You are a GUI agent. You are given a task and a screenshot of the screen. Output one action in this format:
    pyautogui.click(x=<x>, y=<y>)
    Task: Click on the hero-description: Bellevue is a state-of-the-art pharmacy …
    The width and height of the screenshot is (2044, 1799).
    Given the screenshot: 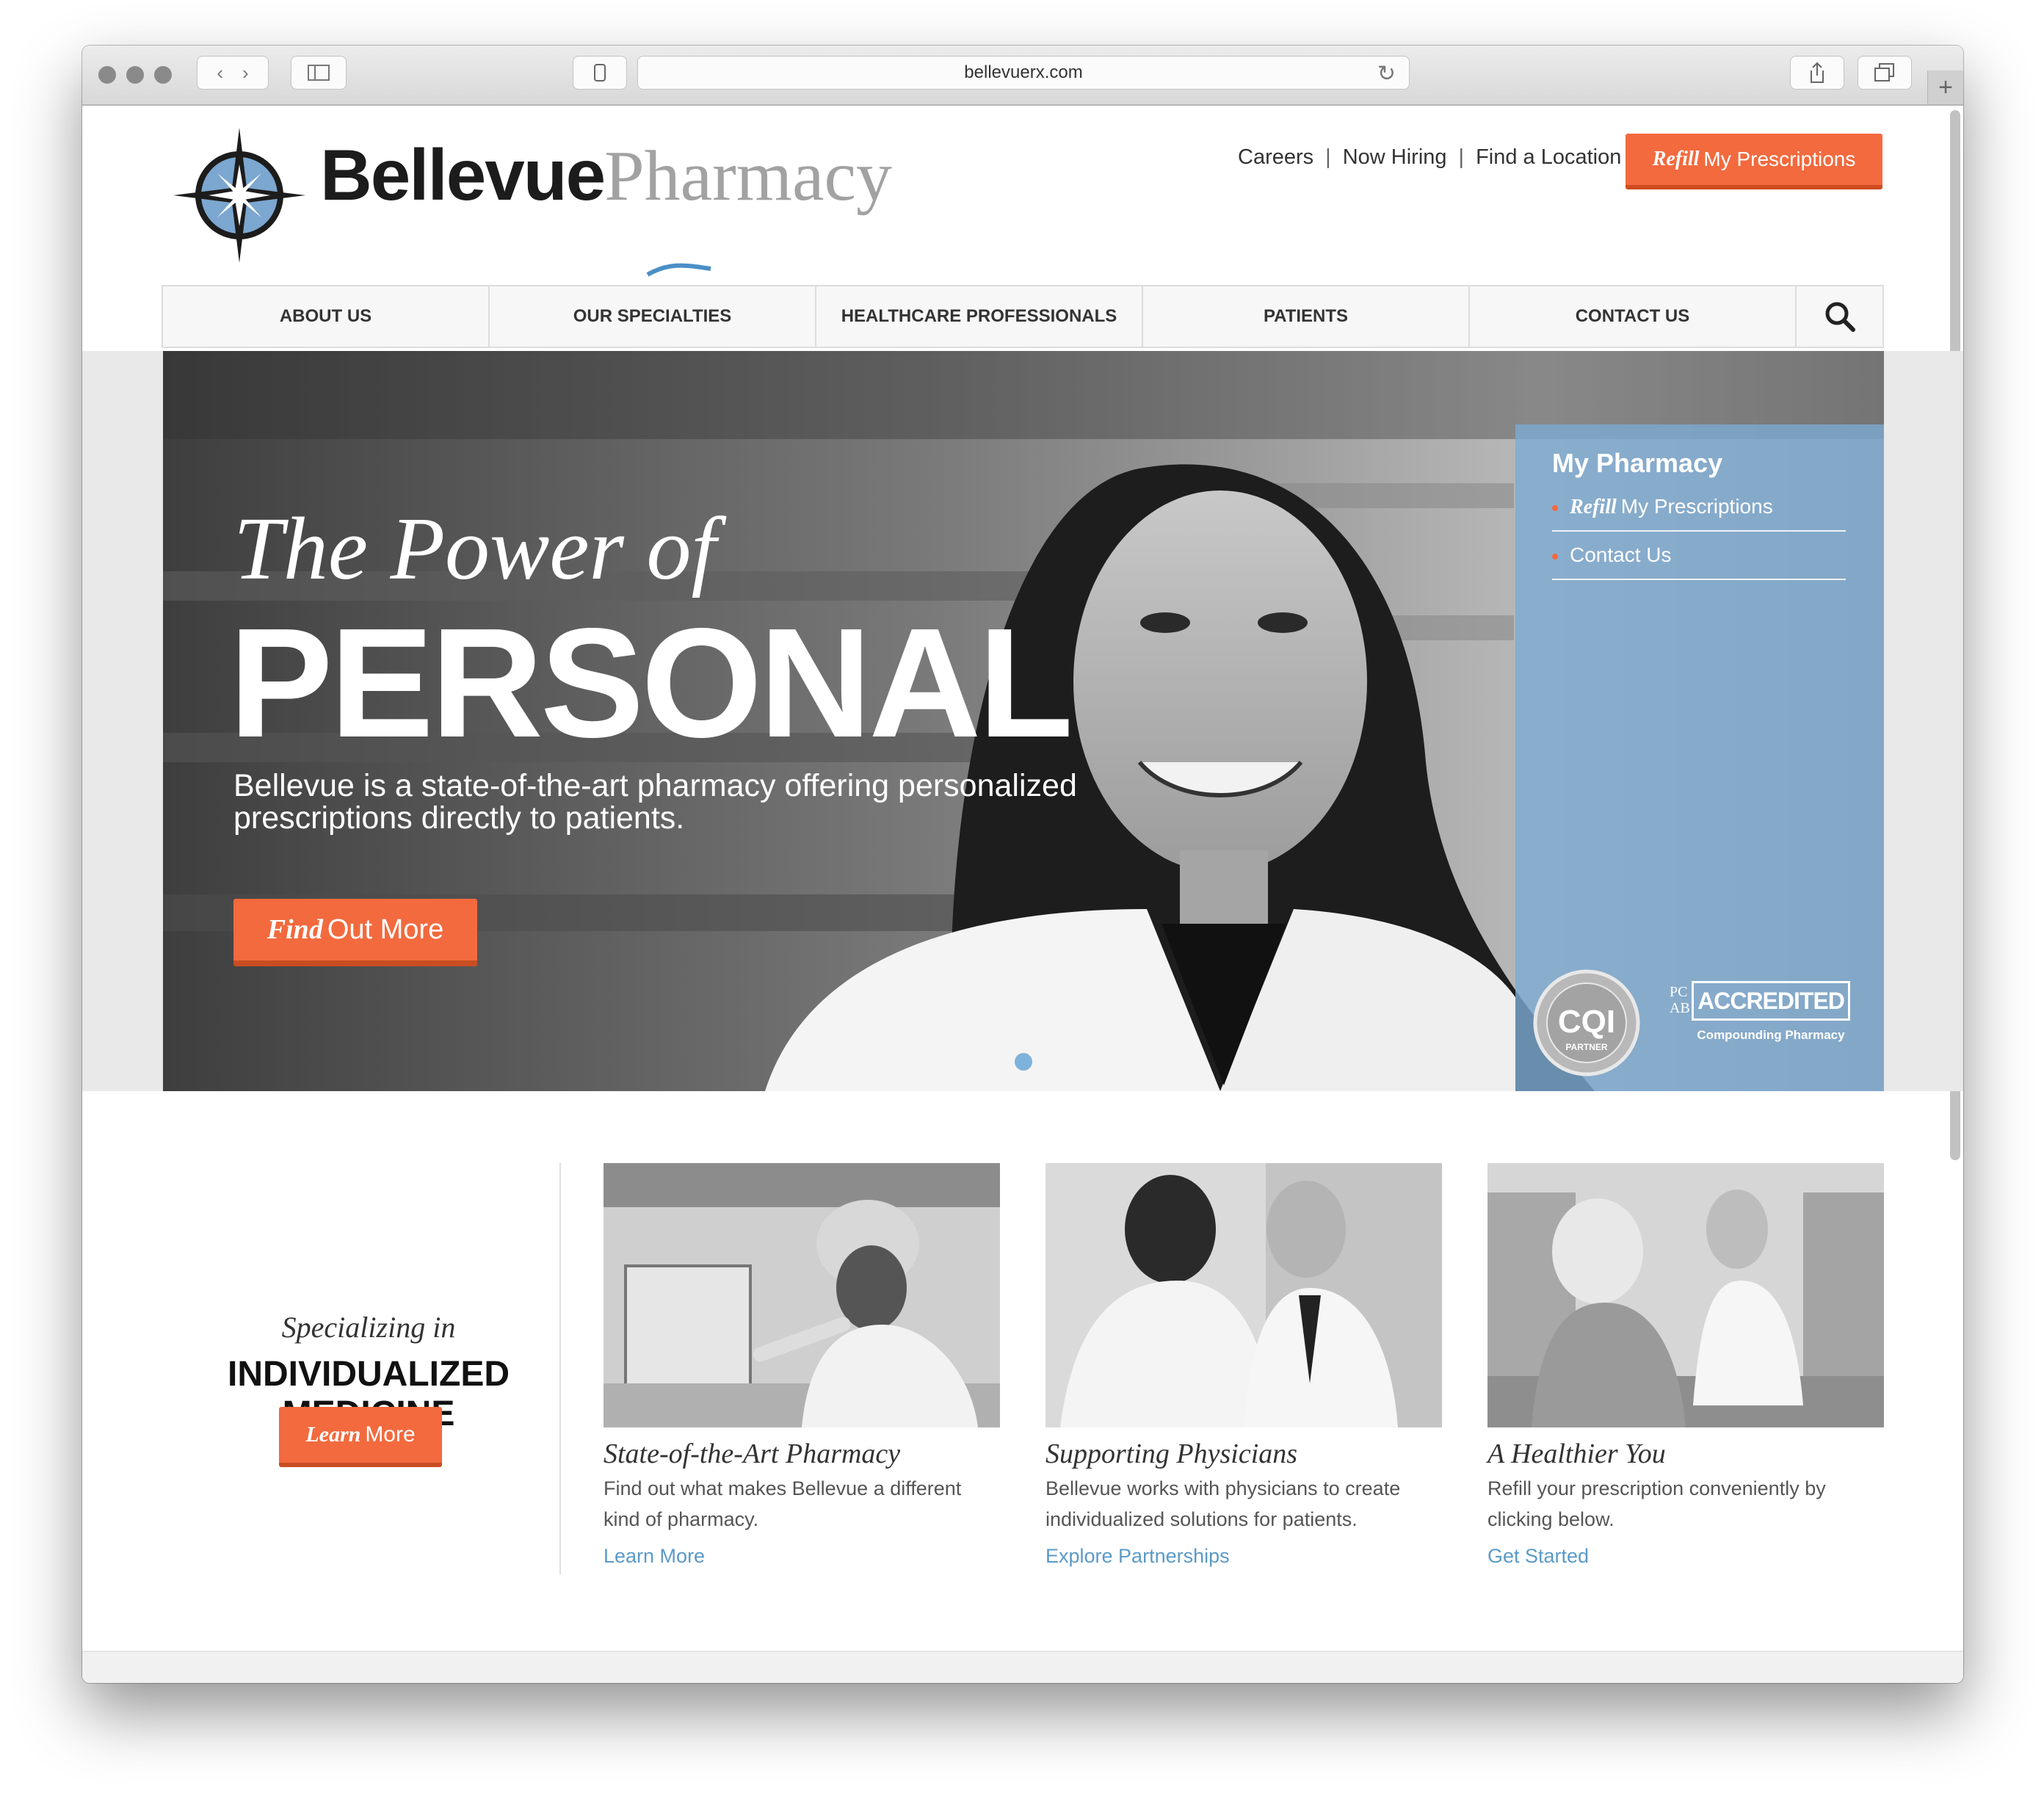 What is the action you would take?
    pyautogui.click(x=655, y=802)
    